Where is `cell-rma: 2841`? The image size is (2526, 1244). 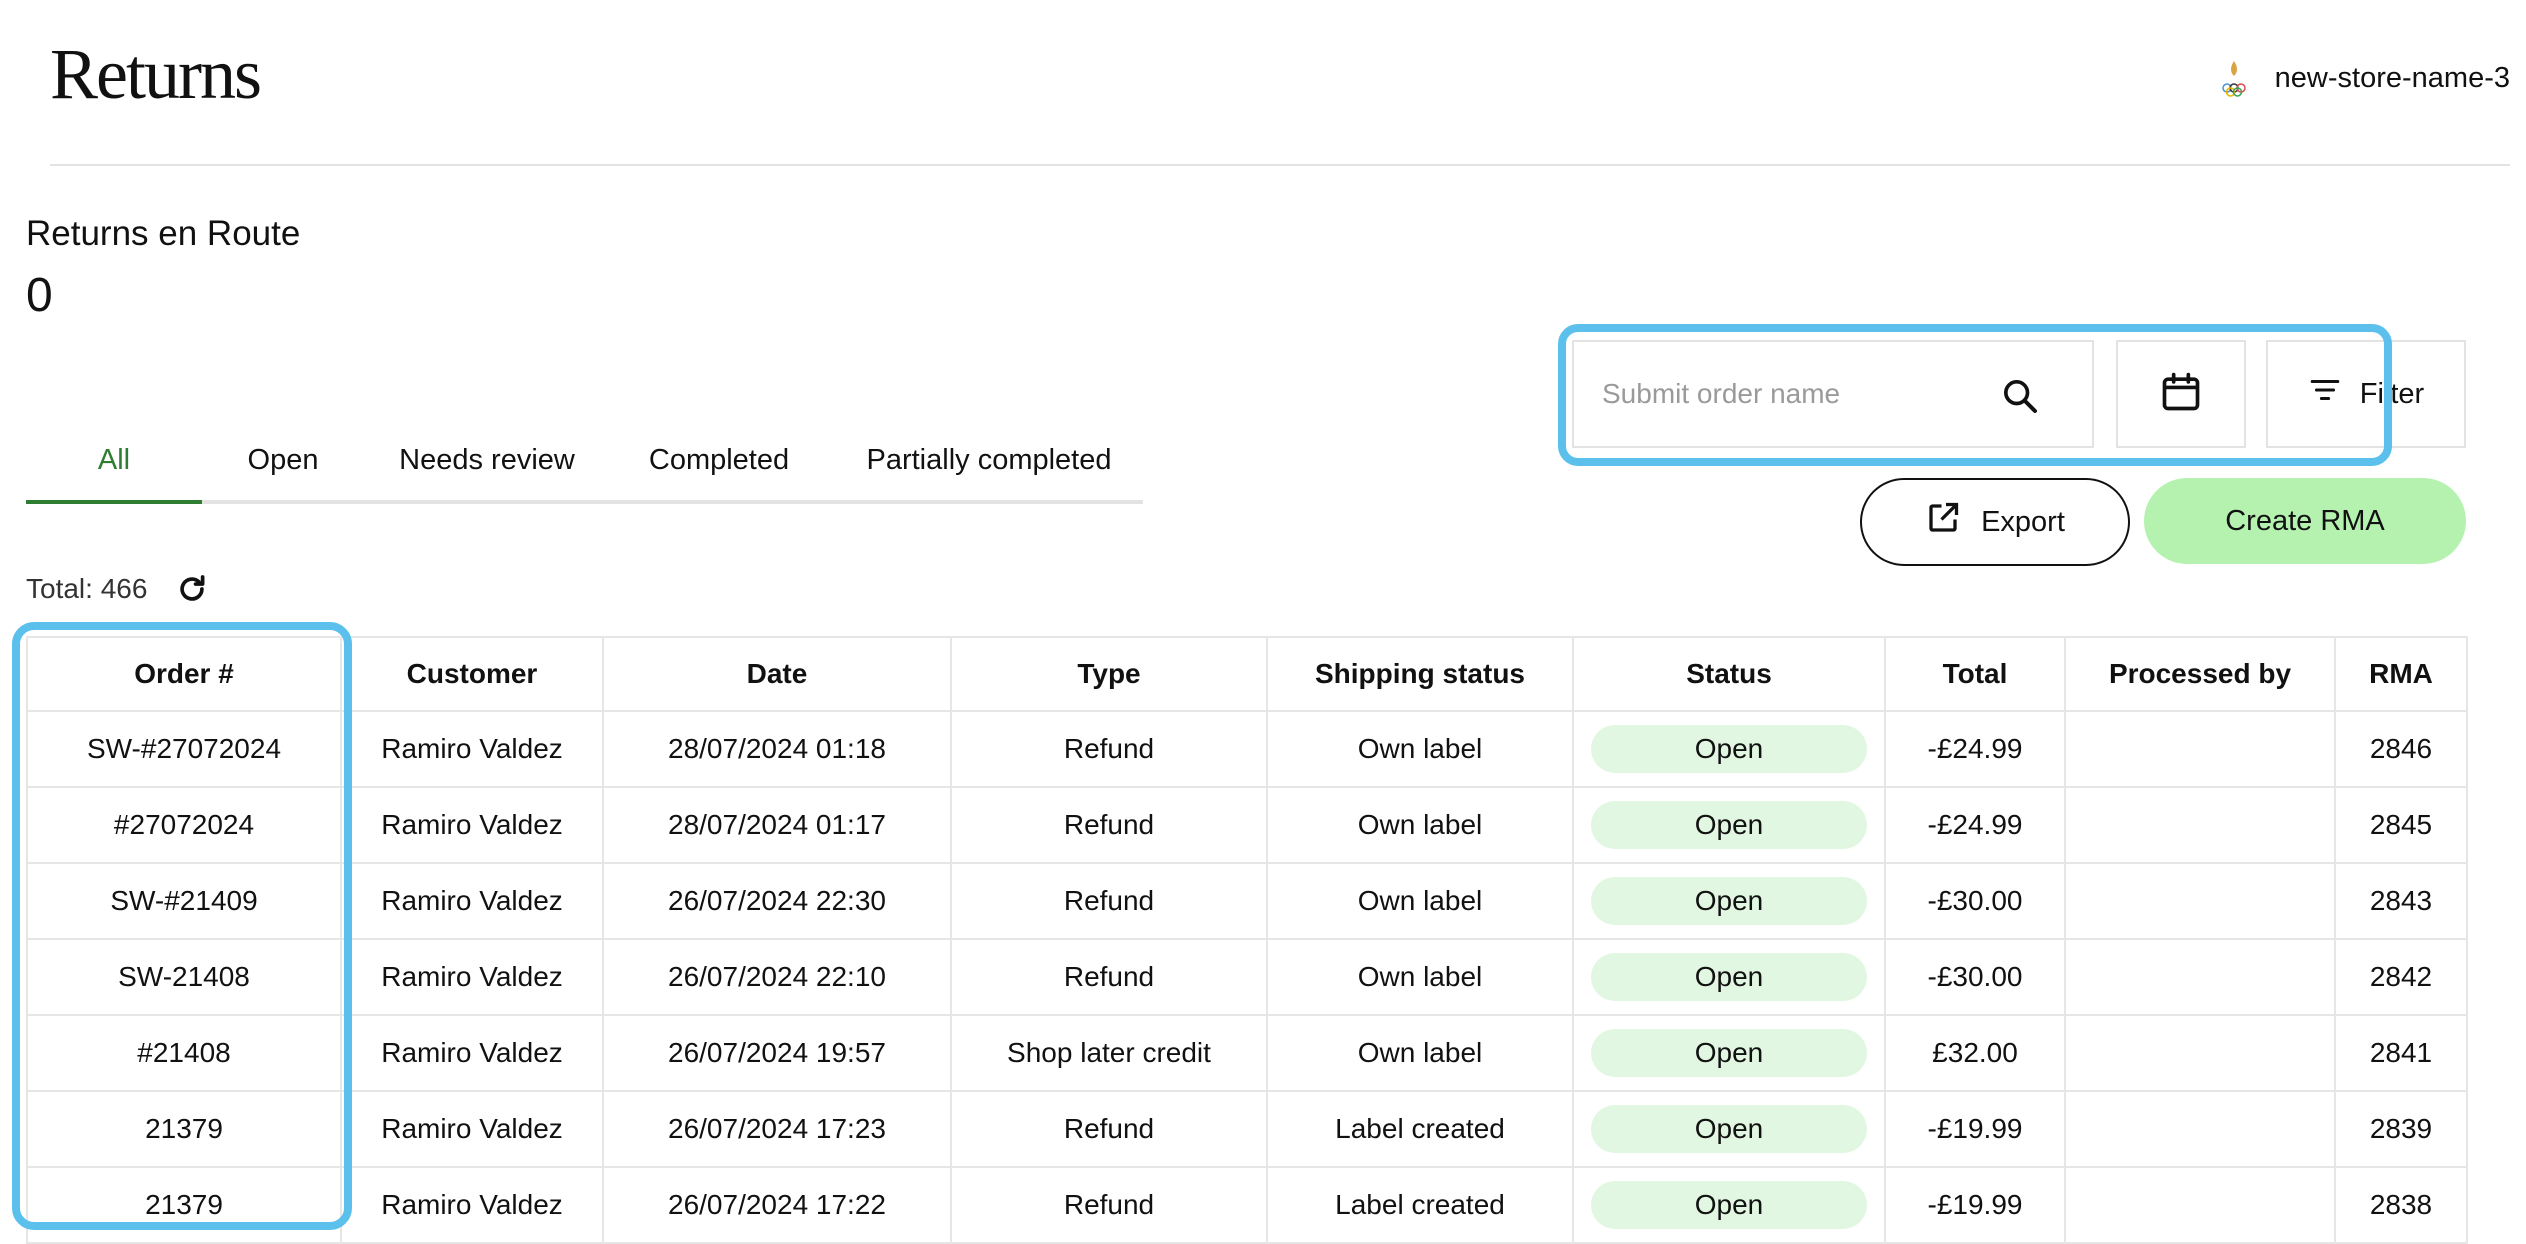
cell-rma: 2841 is located at coordinates (2401, 1053).